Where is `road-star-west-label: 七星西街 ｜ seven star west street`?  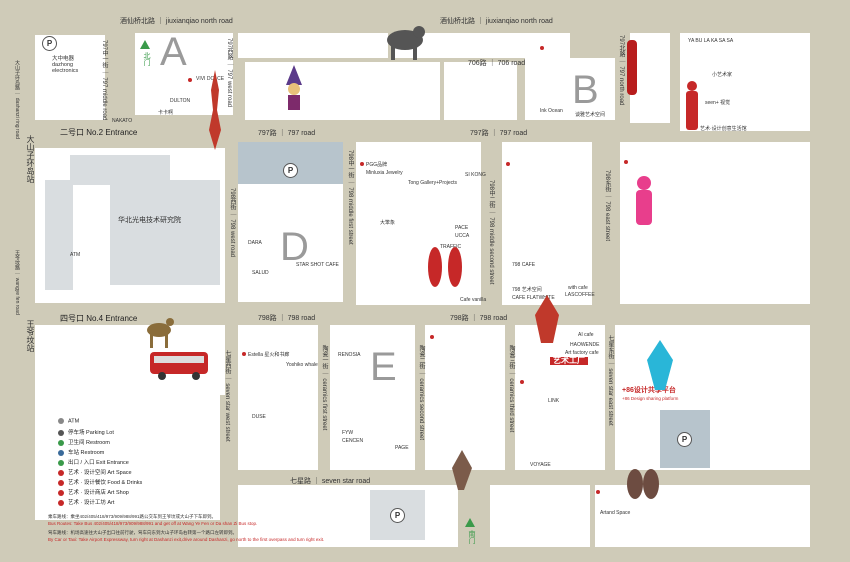 road-star-west-label: 七星西街 ｜ seven star west street is located at coordinates (227, 396).